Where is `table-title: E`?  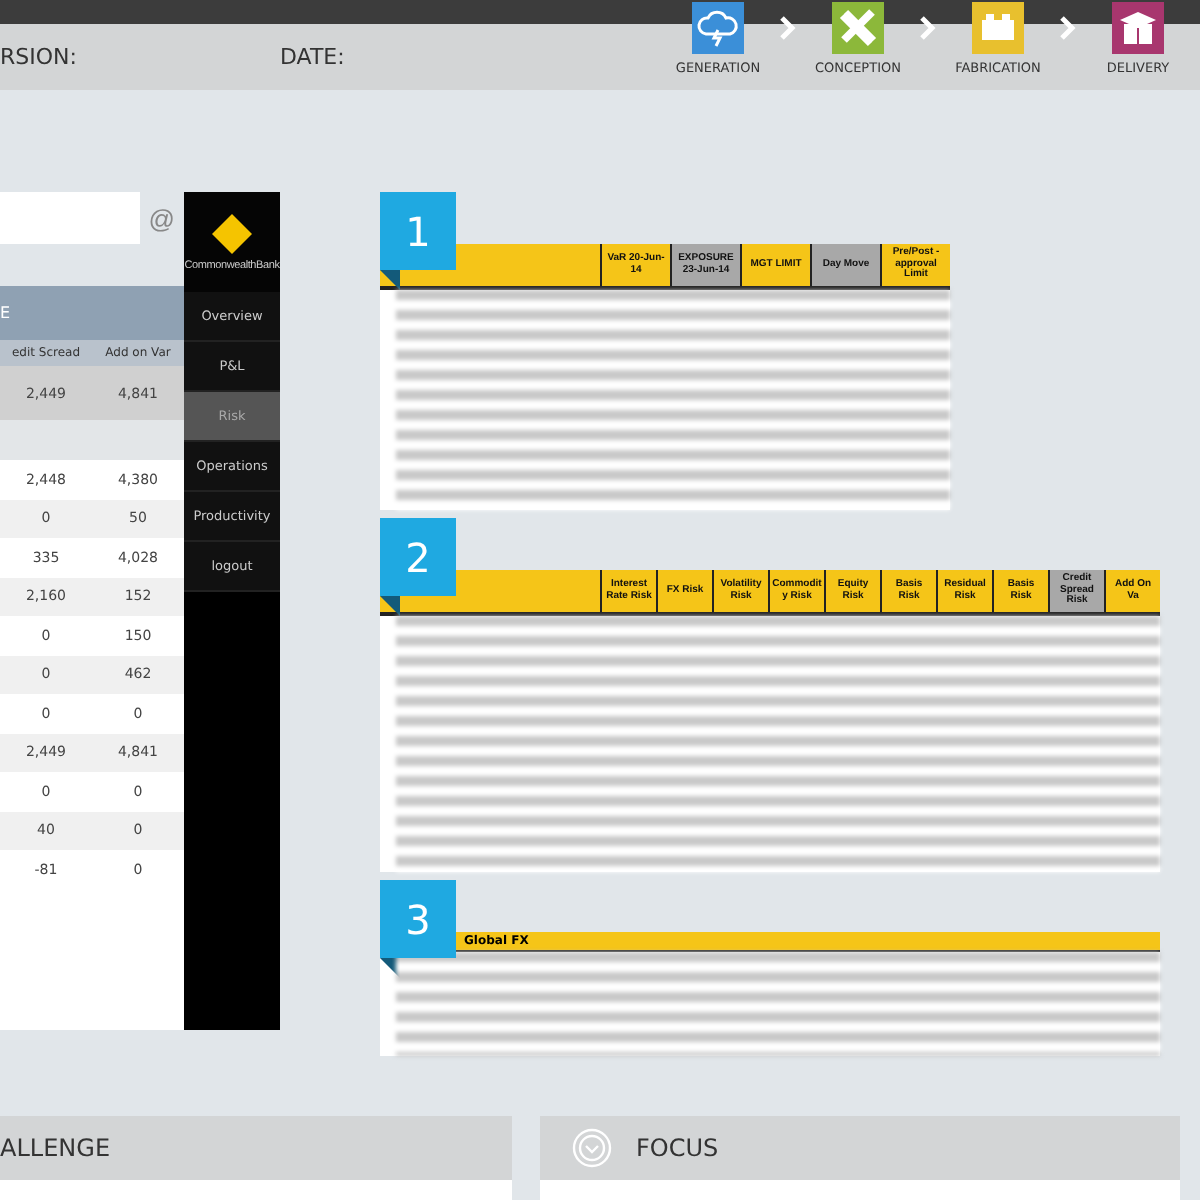
table-title: E is located at coordinates (5, 313).